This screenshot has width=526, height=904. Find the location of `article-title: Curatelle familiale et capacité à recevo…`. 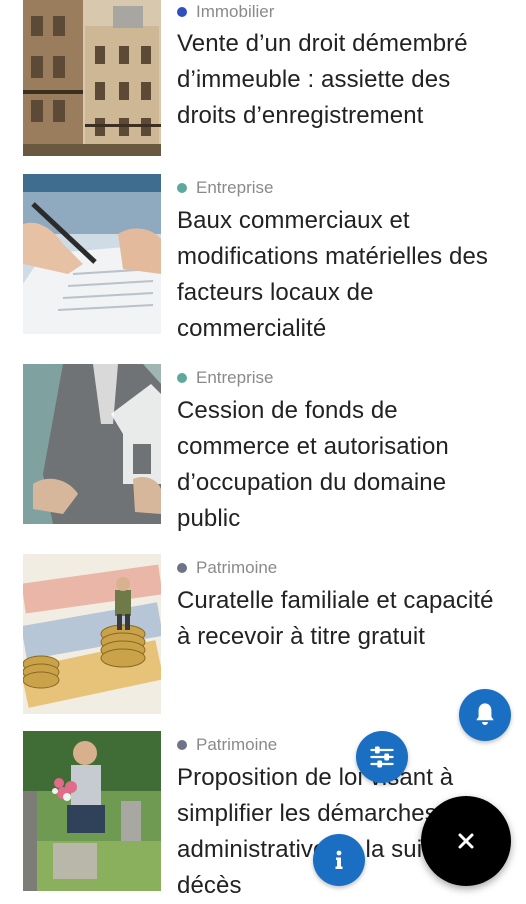

article-title: Curatelle familiale et capacité à recevo… is located at coordinates (337, 619).